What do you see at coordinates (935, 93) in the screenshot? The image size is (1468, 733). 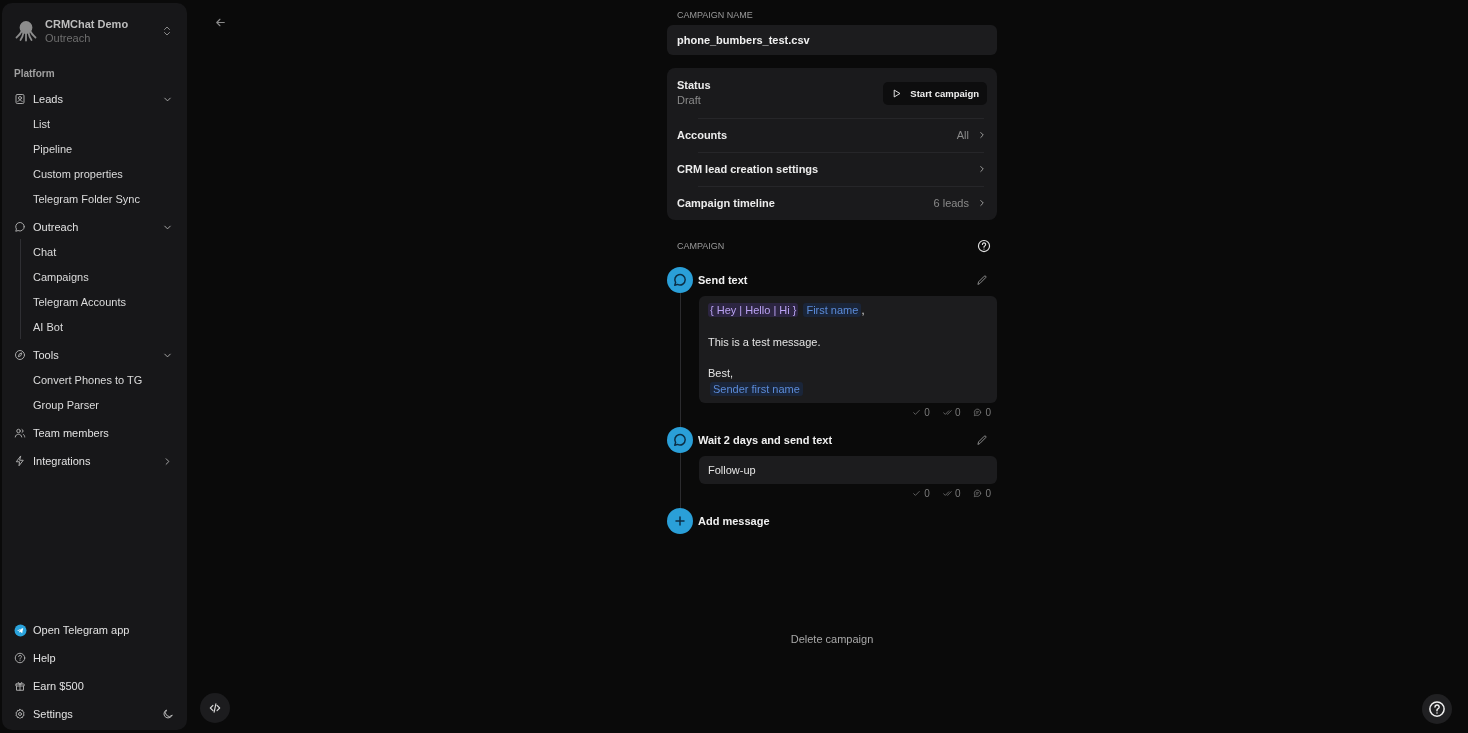 I see `start-campaign-button: Start campaign` at bounding box center [935, 93].